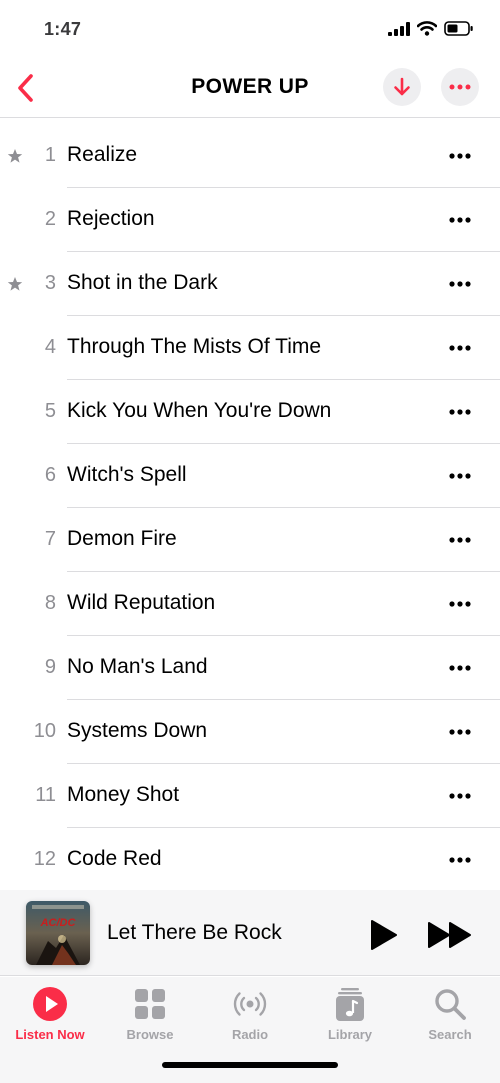  What do you see at coordinates (137, 730) in the screenshot?
I see `track-title: Systems Down` at bounding box center [137, 730].